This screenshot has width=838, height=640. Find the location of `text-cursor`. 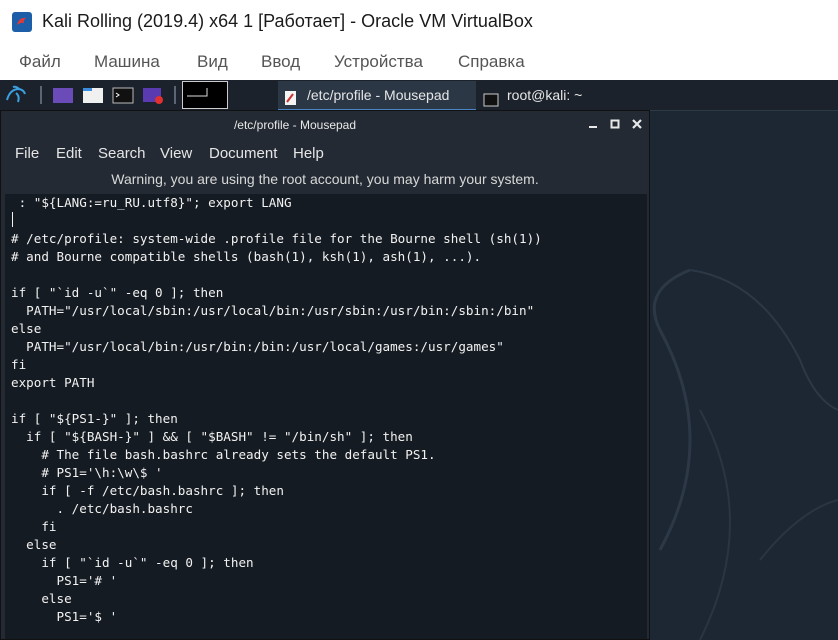

text-cursor is located at coordinates (12, 219).